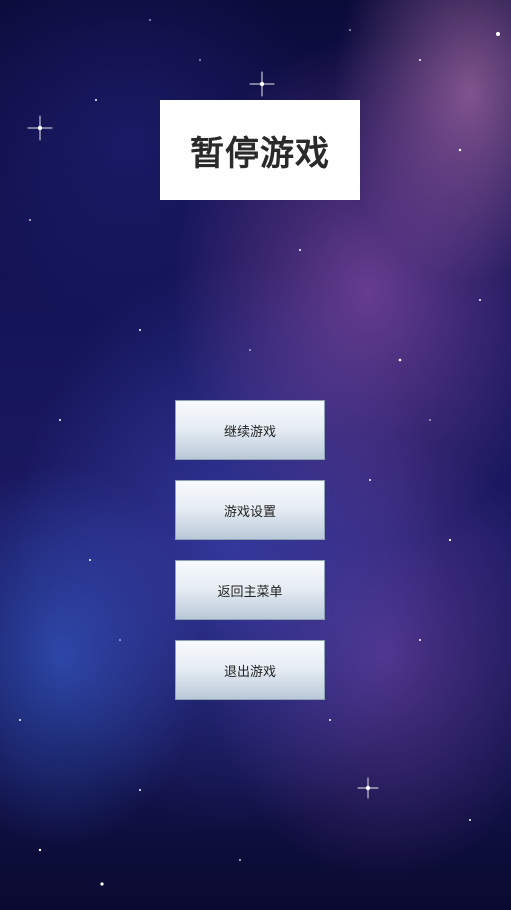 This screenshot has height=910, width=511. I want to click on pause-title-box: 暂停游戏, so click(260, 150).